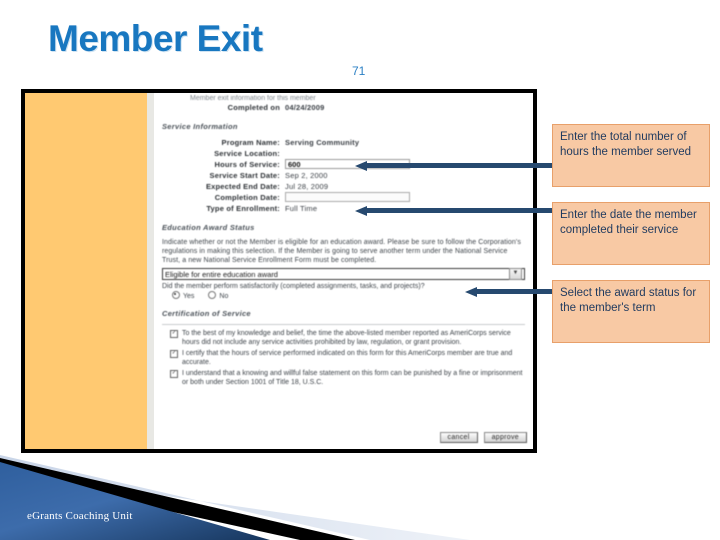 The image size is (720, 540). Describe the element at coordinates (343, 324) in the screenshot. I see `section-divider` at that location.